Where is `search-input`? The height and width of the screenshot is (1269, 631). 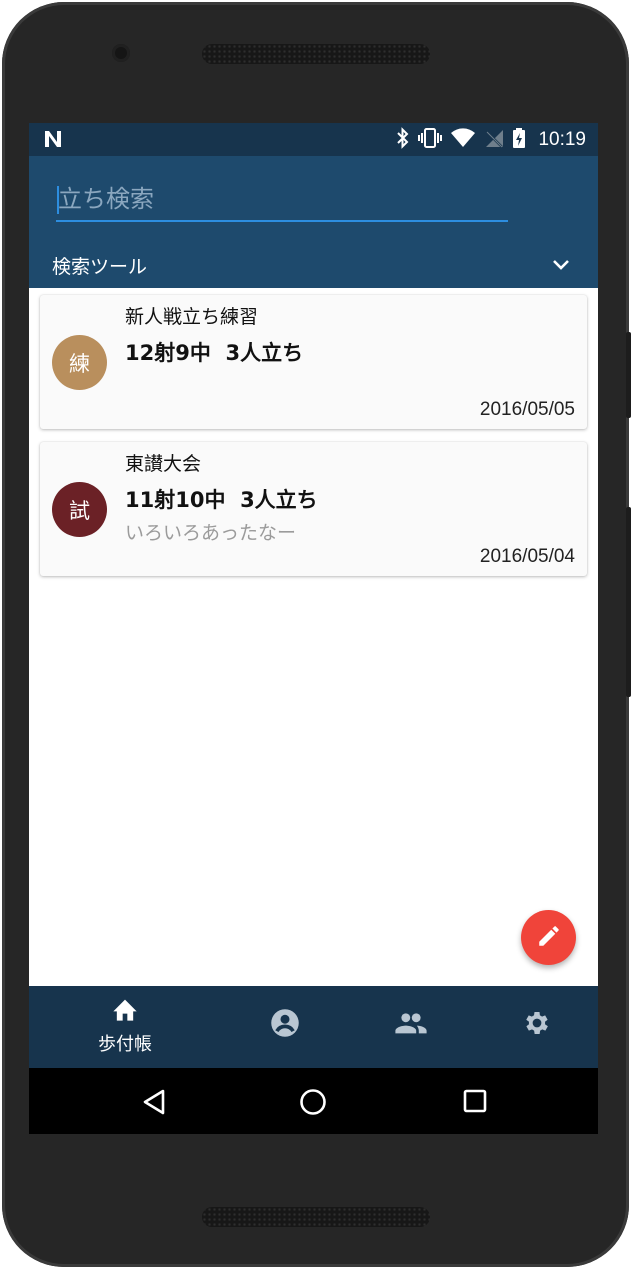
search-input is located at coordinates (282, 200).